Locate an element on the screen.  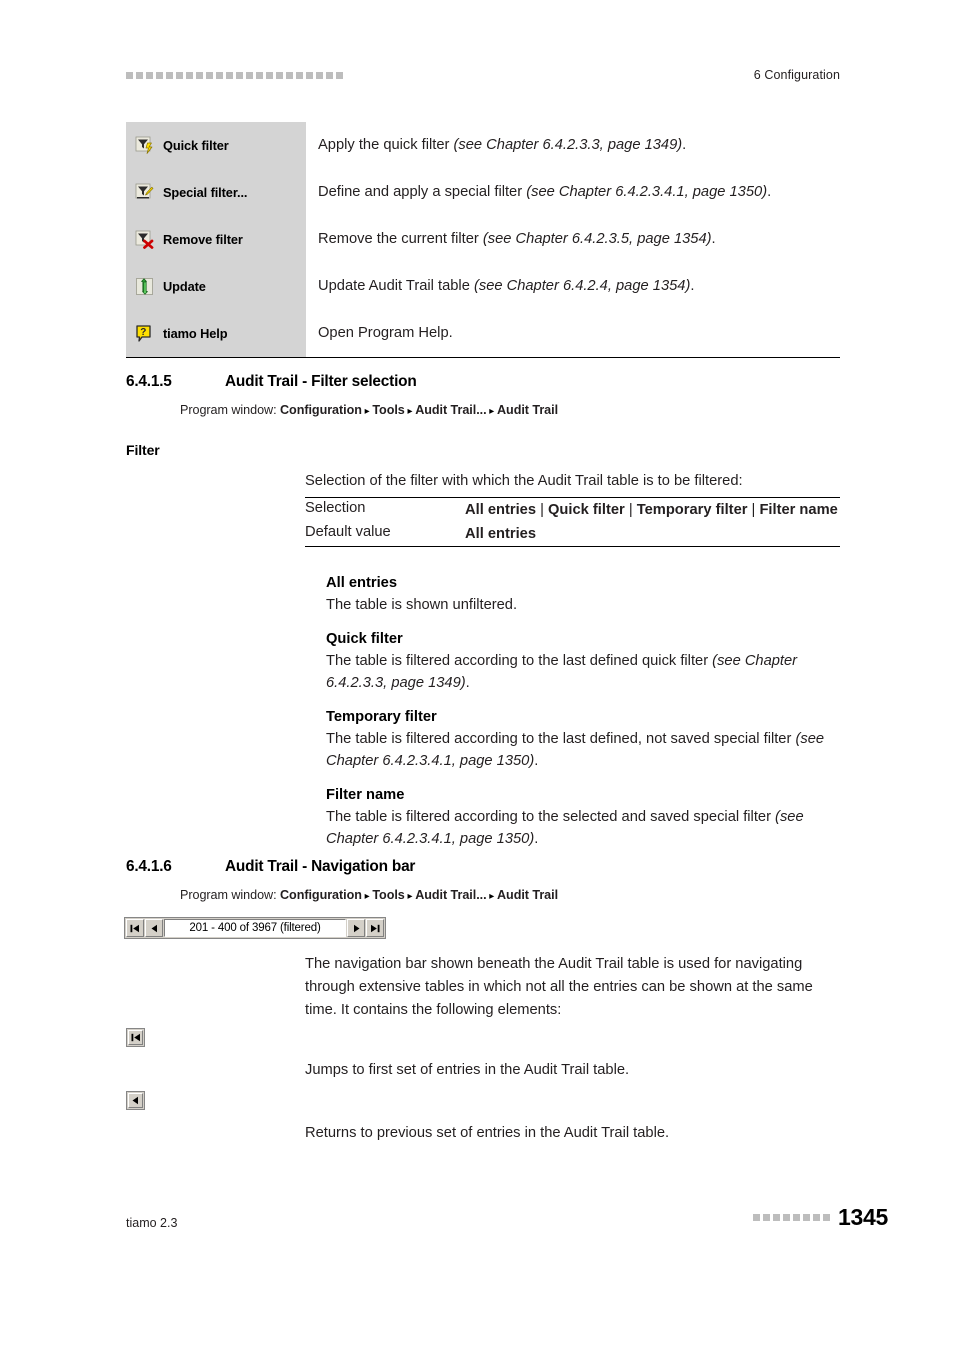
footer-marker-squares is located at coordinates (792, 1217).